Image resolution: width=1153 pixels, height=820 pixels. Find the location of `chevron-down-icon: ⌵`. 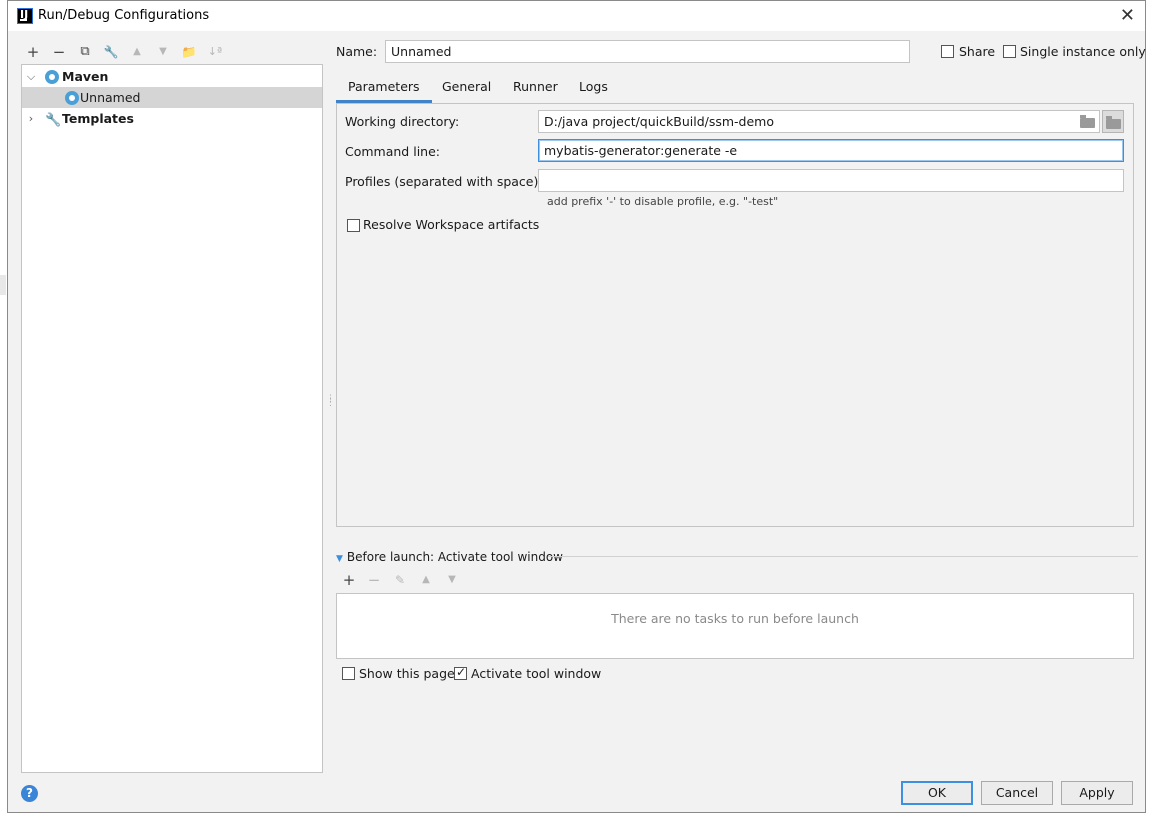

chevron-down-icon: ⌵ is located at coordinates (31, 76).